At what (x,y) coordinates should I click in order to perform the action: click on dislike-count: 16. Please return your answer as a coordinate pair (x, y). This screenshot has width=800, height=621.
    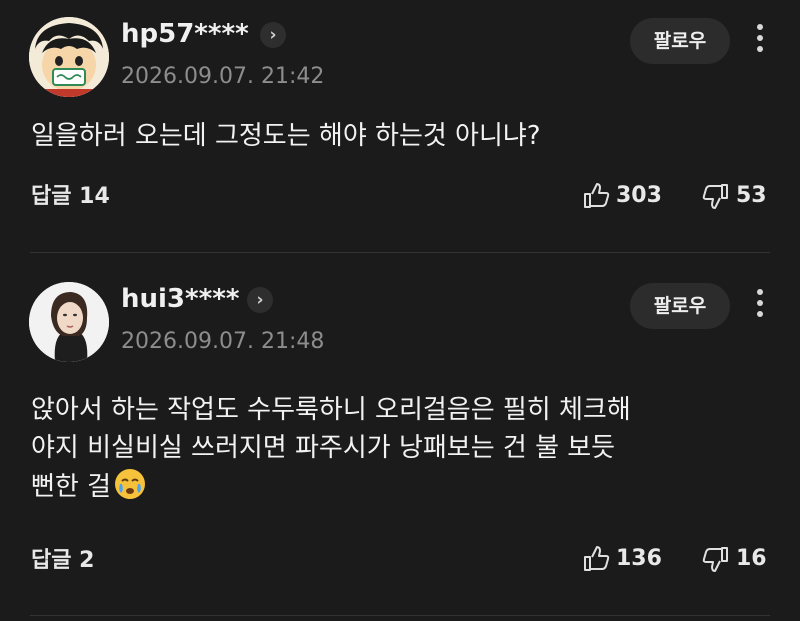
    Looking at the image, I should click on (751, 558).